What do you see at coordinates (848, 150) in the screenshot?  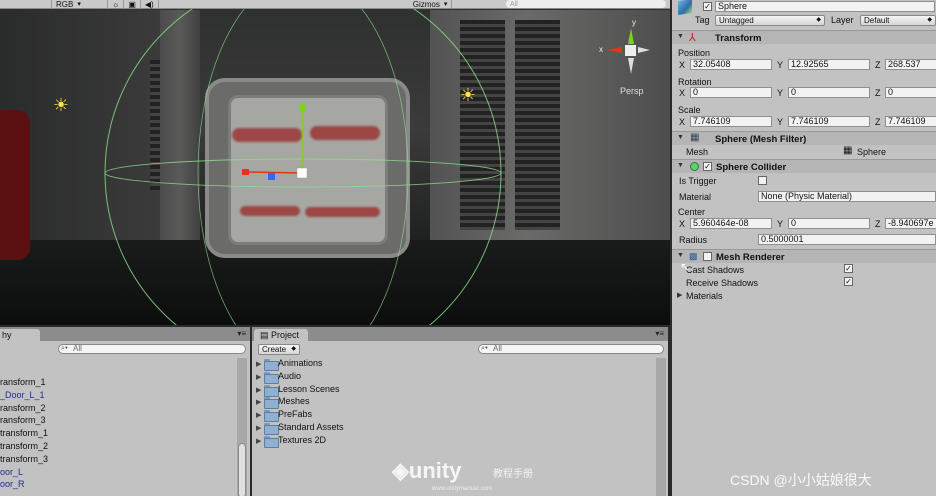 I see `mesh-grid-icon: ▦` at bounding box center [848, 150].